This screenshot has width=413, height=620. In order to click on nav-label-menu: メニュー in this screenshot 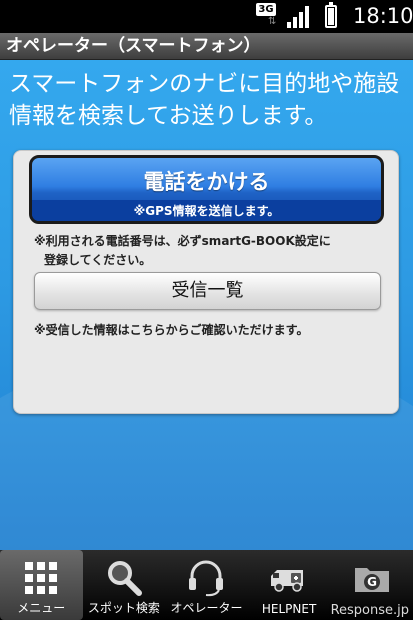, I will do `click(41, 608)`.